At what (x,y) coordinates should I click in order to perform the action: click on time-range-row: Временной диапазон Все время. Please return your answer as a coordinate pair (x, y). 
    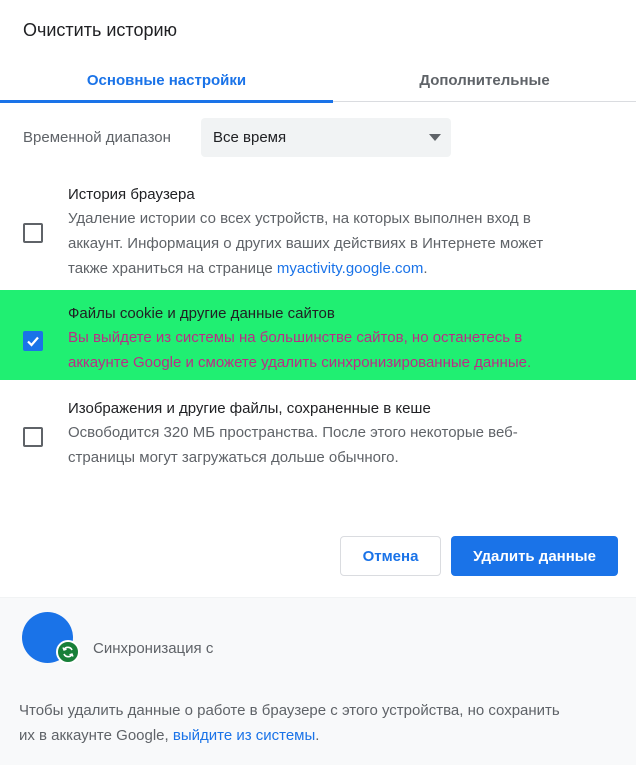
    Looking at the image, I should click on (237, 137).